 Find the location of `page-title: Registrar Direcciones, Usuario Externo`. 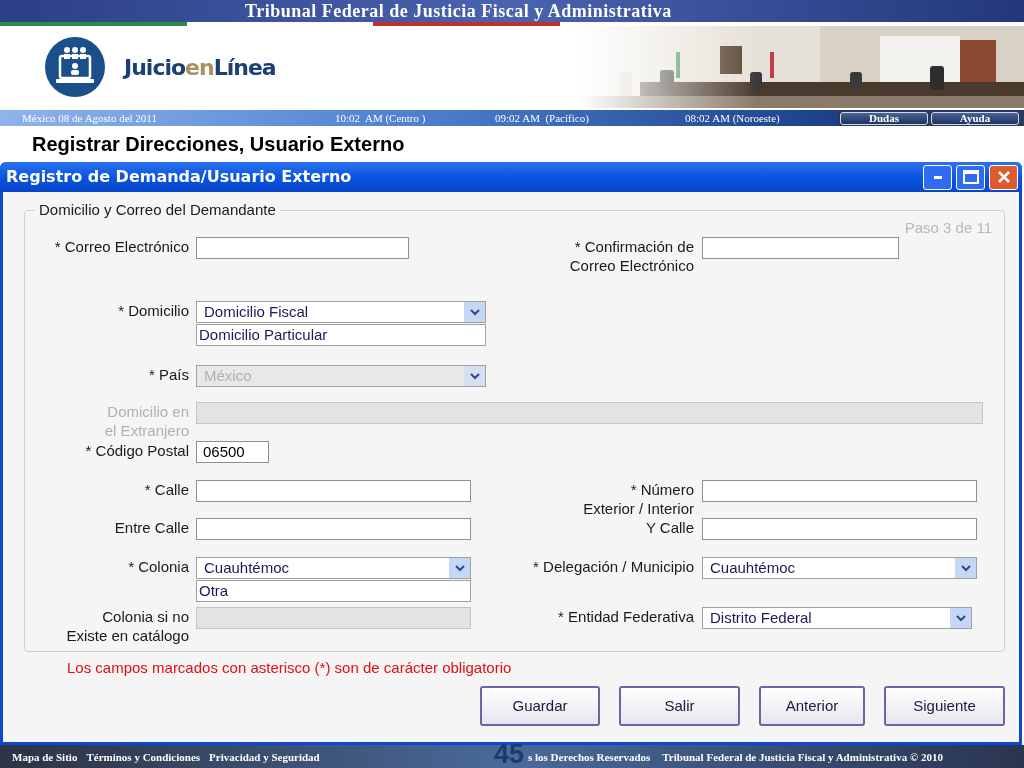

page-title: Registrar Direcciones, Usuario Externo is located at coordinates (218, 144).